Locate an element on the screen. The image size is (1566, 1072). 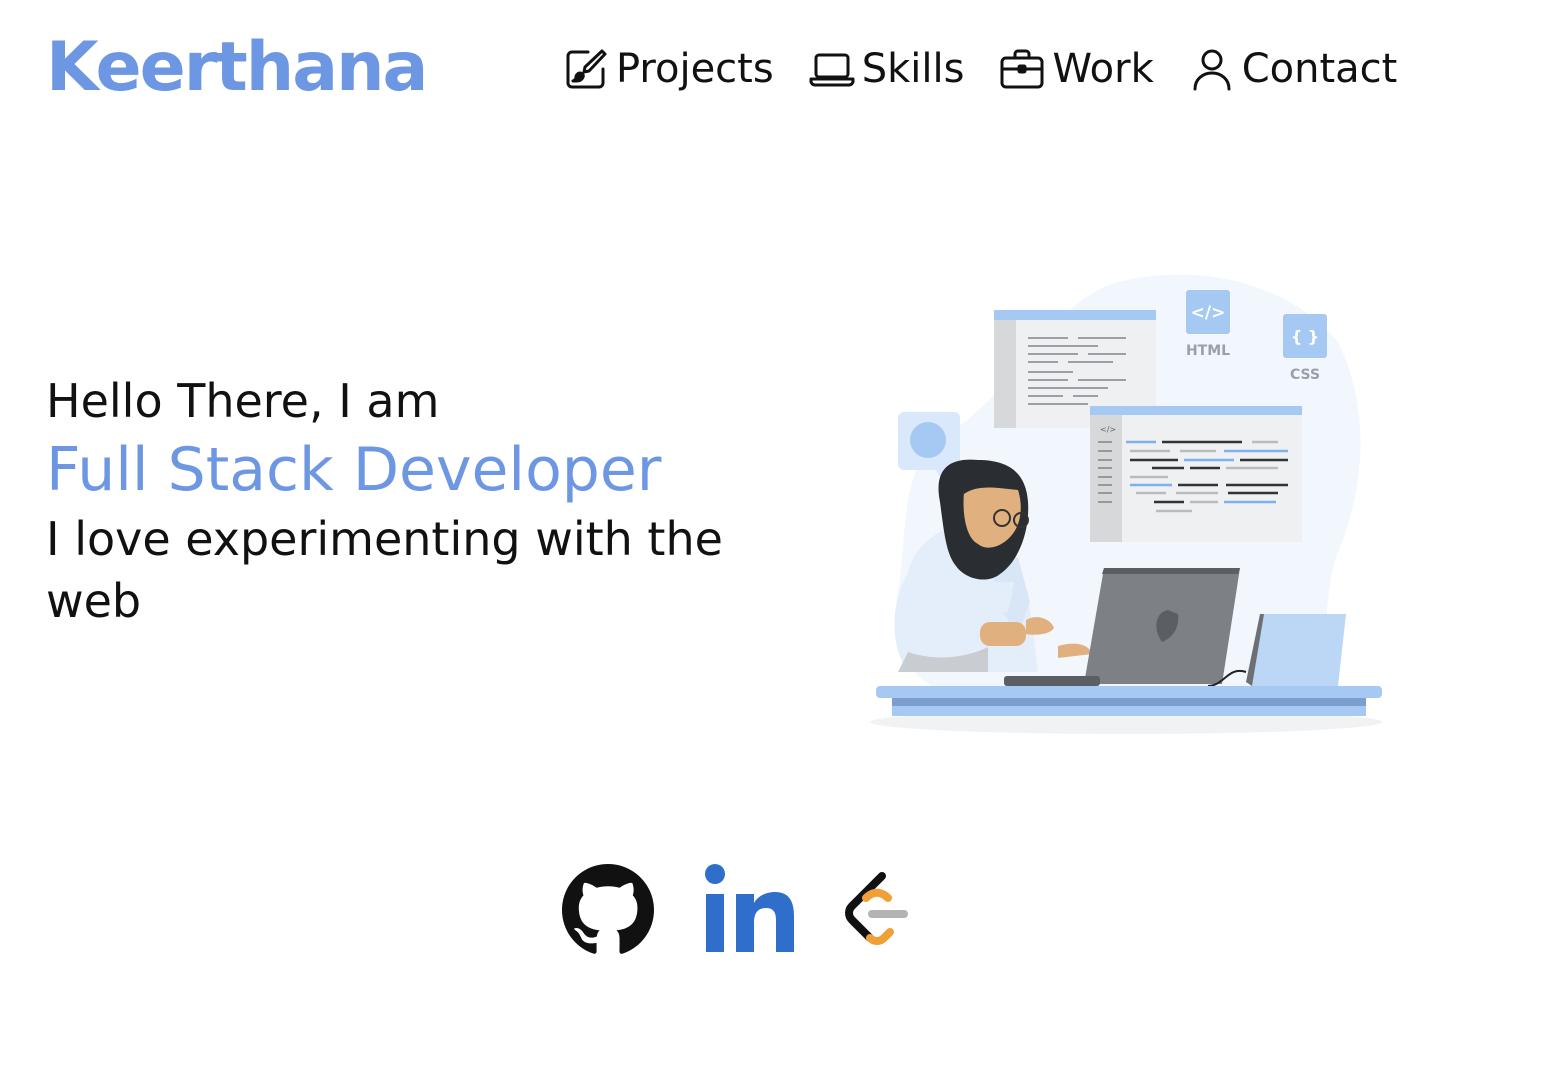
nav-projects-label: Projects is located at coordinates (695, 69).